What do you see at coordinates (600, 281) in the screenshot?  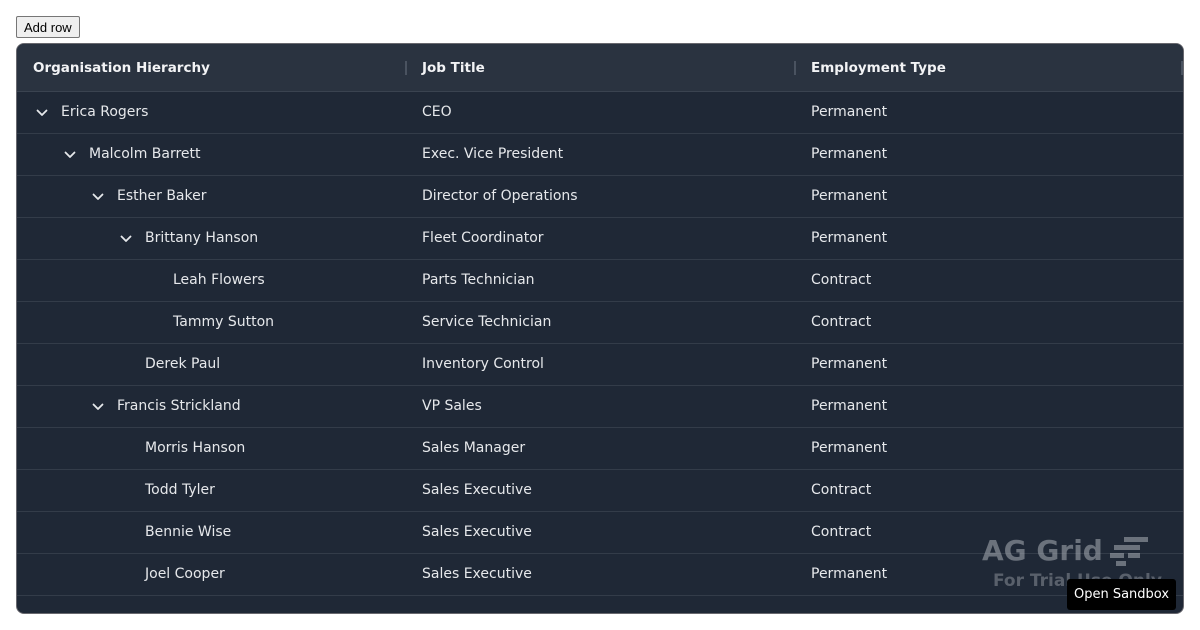 I see `table-row: Leah Flowers Parts Technician Contract` at bounding box center [600, 281].